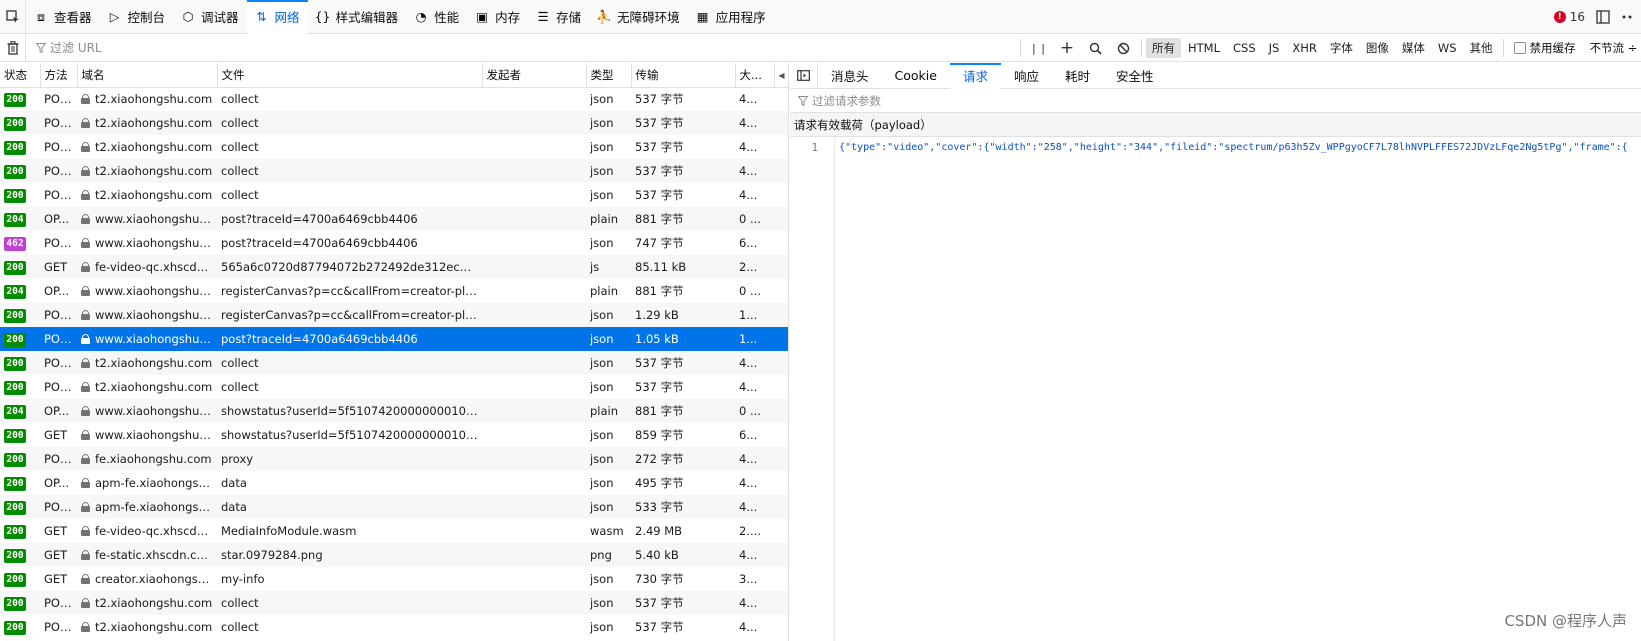 This screenshot has width=1641, height=641. I want to click on type-filter-button: 其他, so click(1481, 48).